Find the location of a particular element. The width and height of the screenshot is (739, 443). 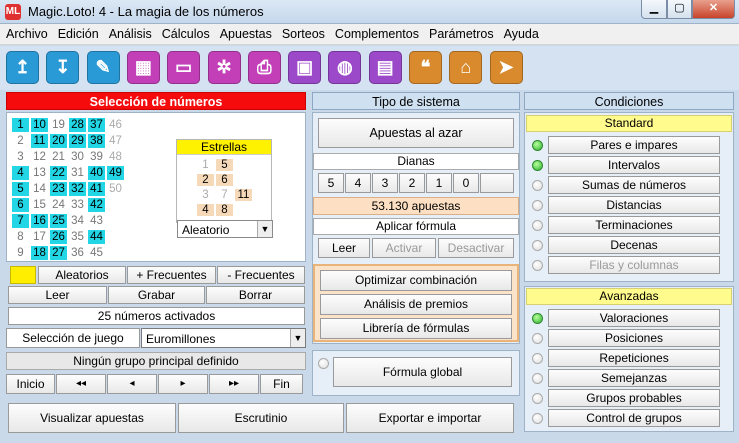

diana-button: 0 is located at coordinates (466, 183).